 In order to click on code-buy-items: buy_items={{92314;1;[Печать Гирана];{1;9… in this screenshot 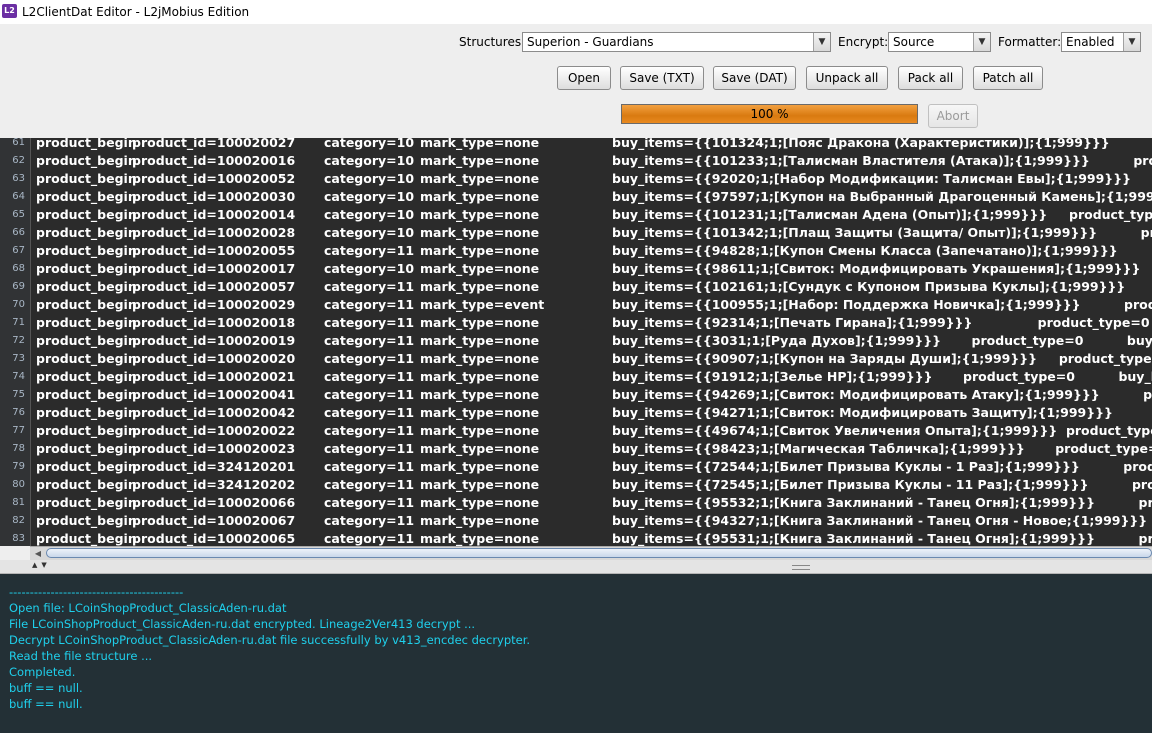, I will do `click(881, 322)`.